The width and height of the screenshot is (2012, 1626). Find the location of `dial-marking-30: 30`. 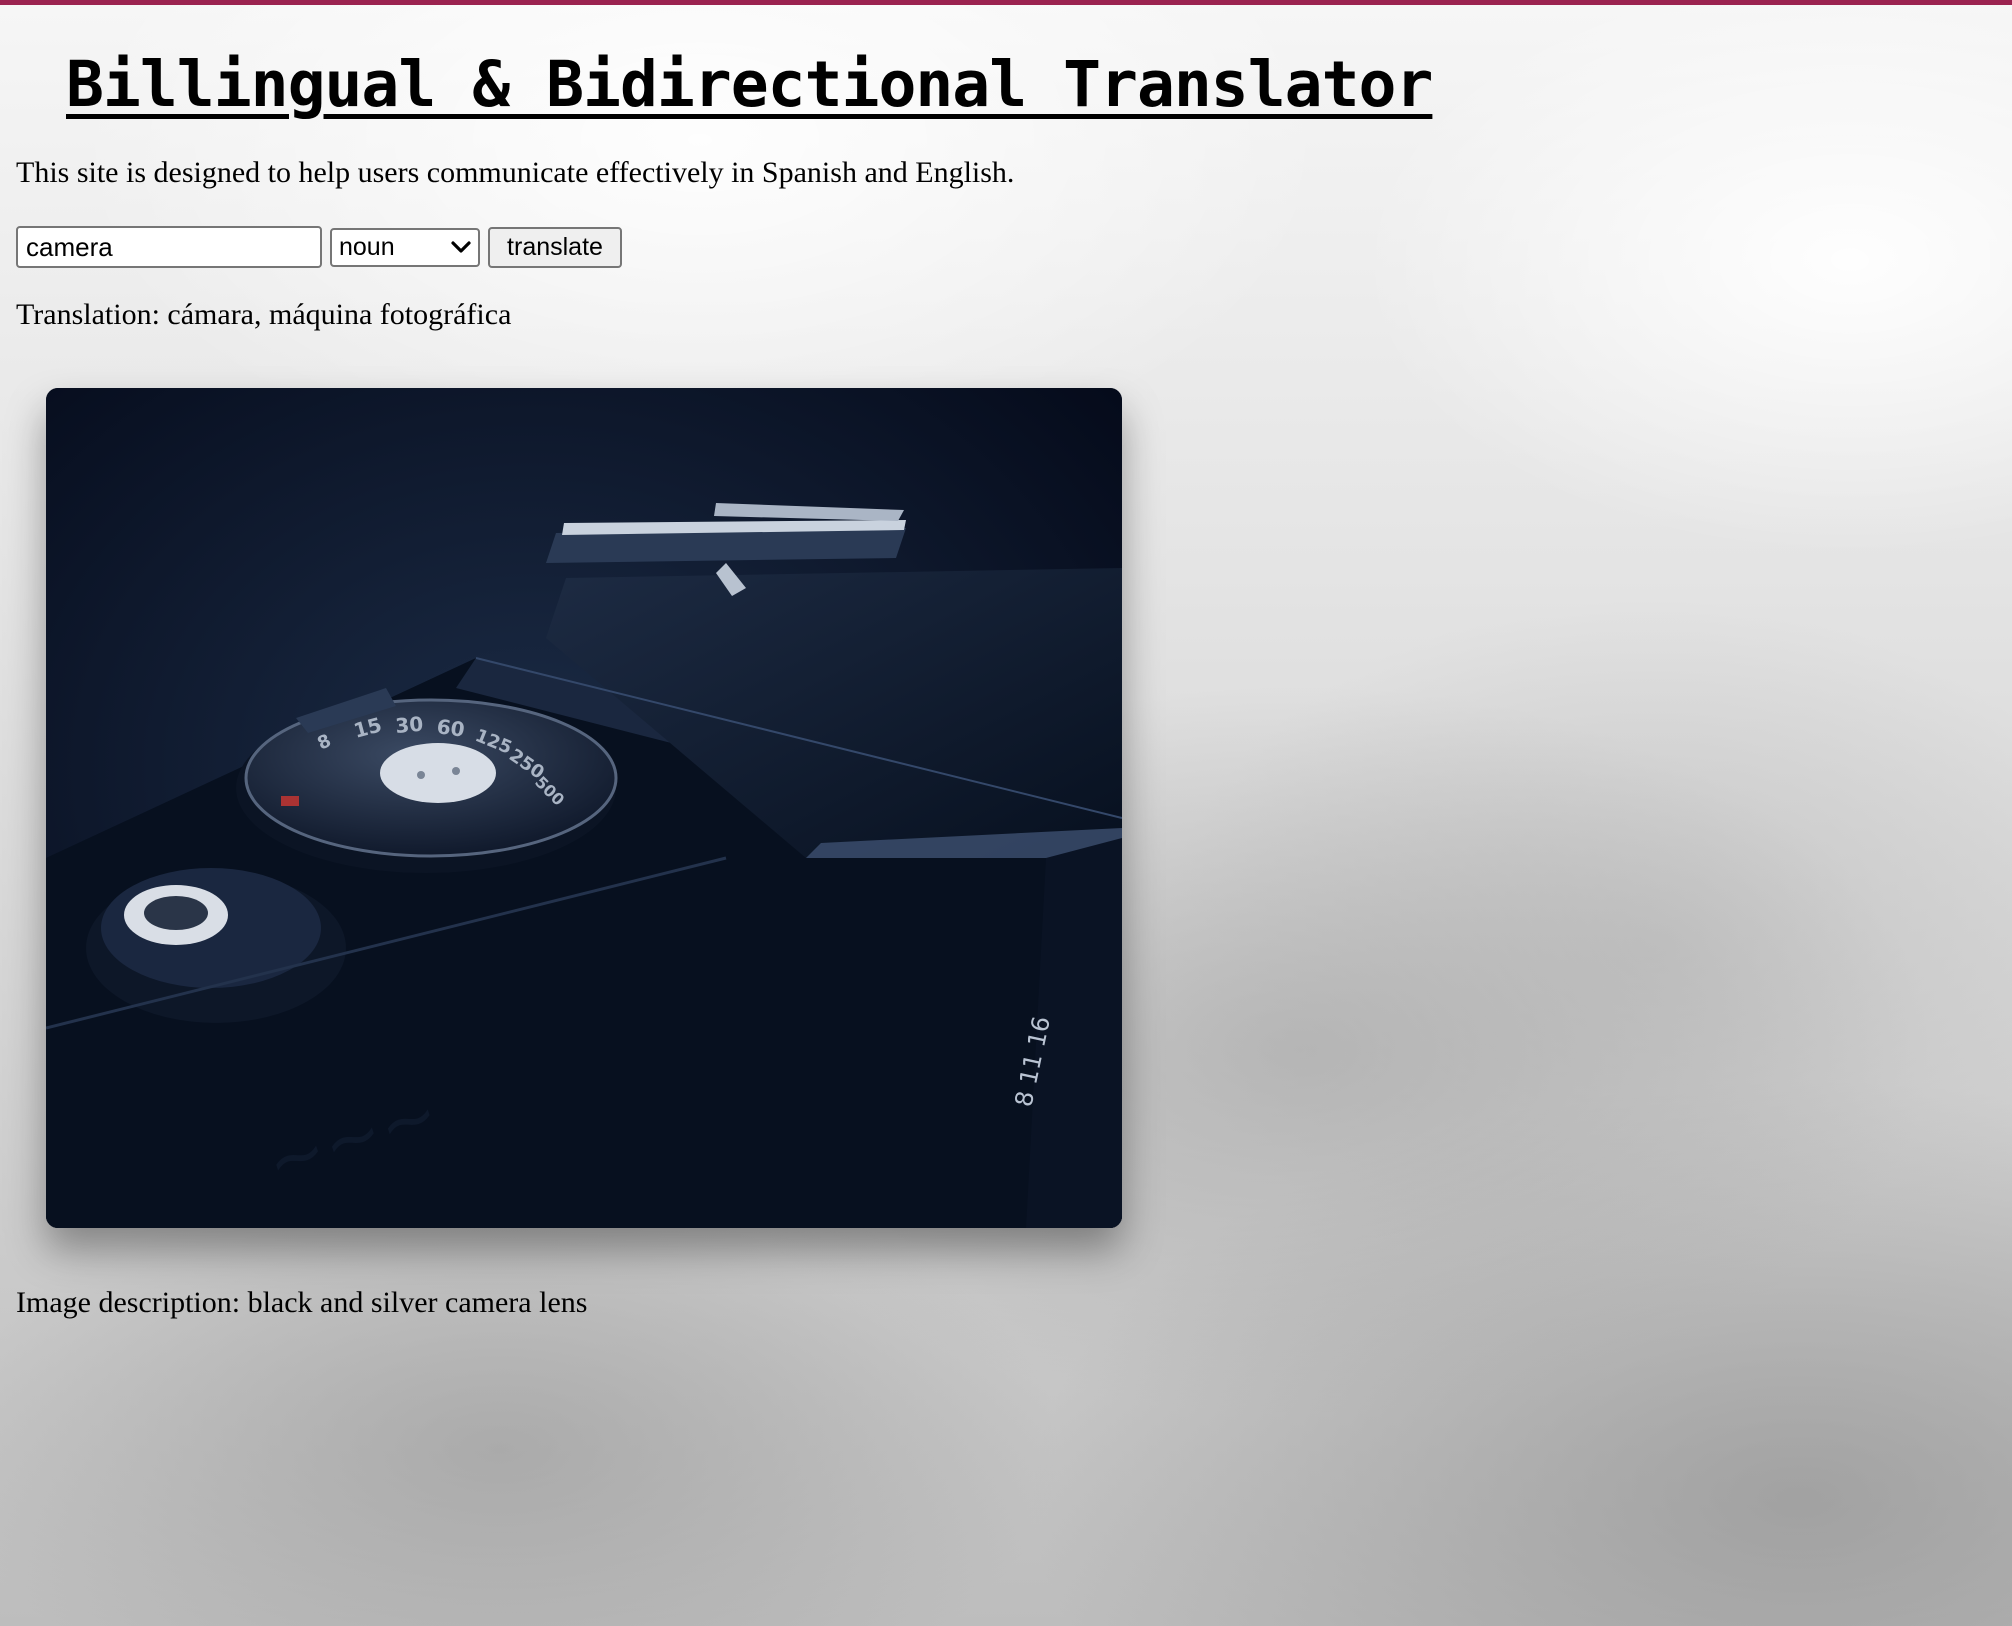

dial-marking-30: 30 is located at coordinates (409, 725).